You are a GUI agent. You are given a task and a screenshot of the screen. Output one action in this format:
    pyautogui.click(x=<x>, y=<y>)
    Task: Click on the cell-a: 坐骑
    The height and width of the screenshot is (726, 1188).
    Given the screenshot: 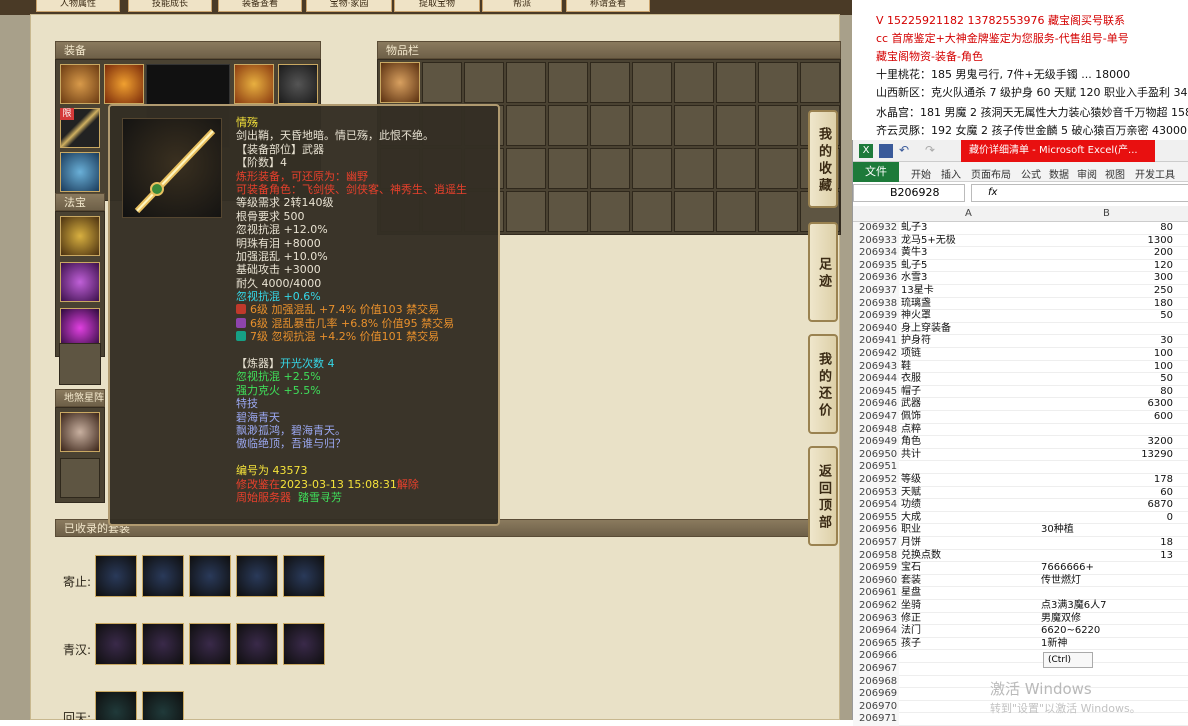 What is the action you would take?
    pyautogui.click(x=970, y=606)
    